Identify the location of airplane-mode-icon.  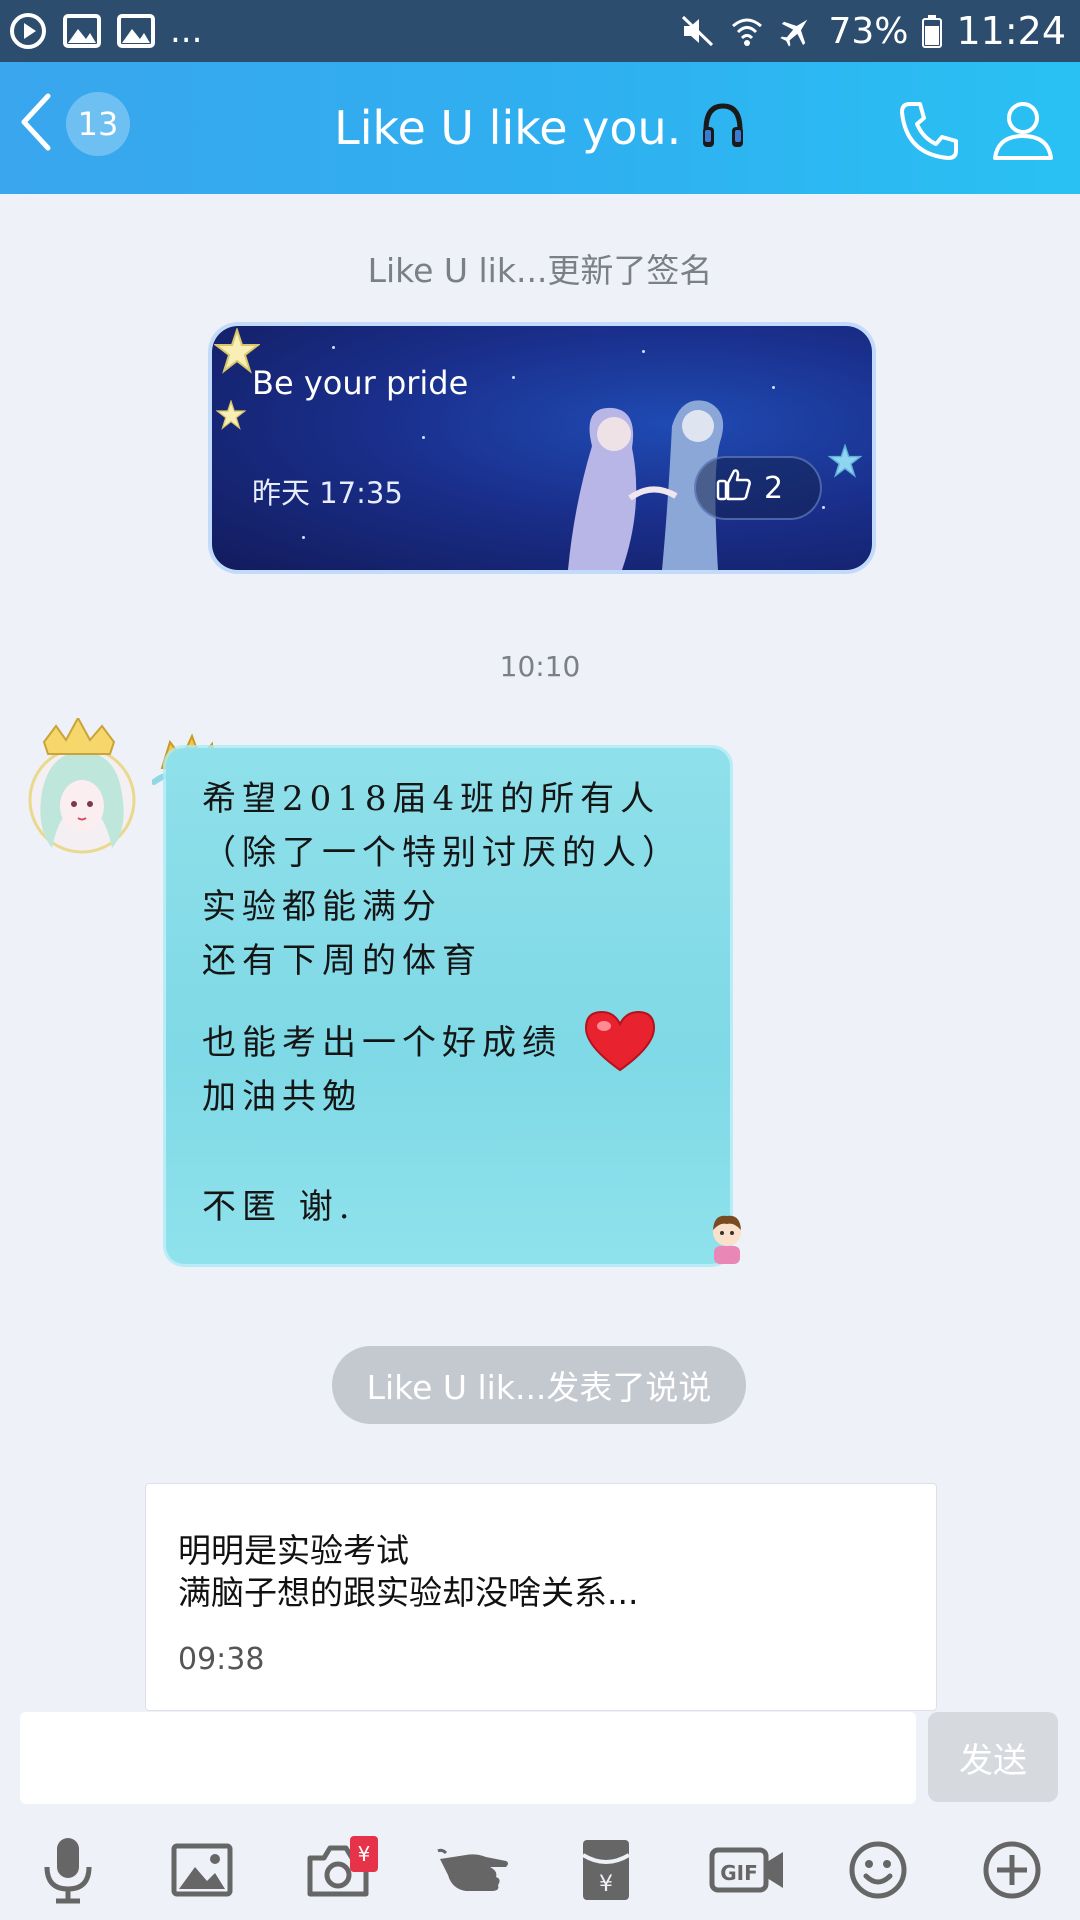
(796, 31).